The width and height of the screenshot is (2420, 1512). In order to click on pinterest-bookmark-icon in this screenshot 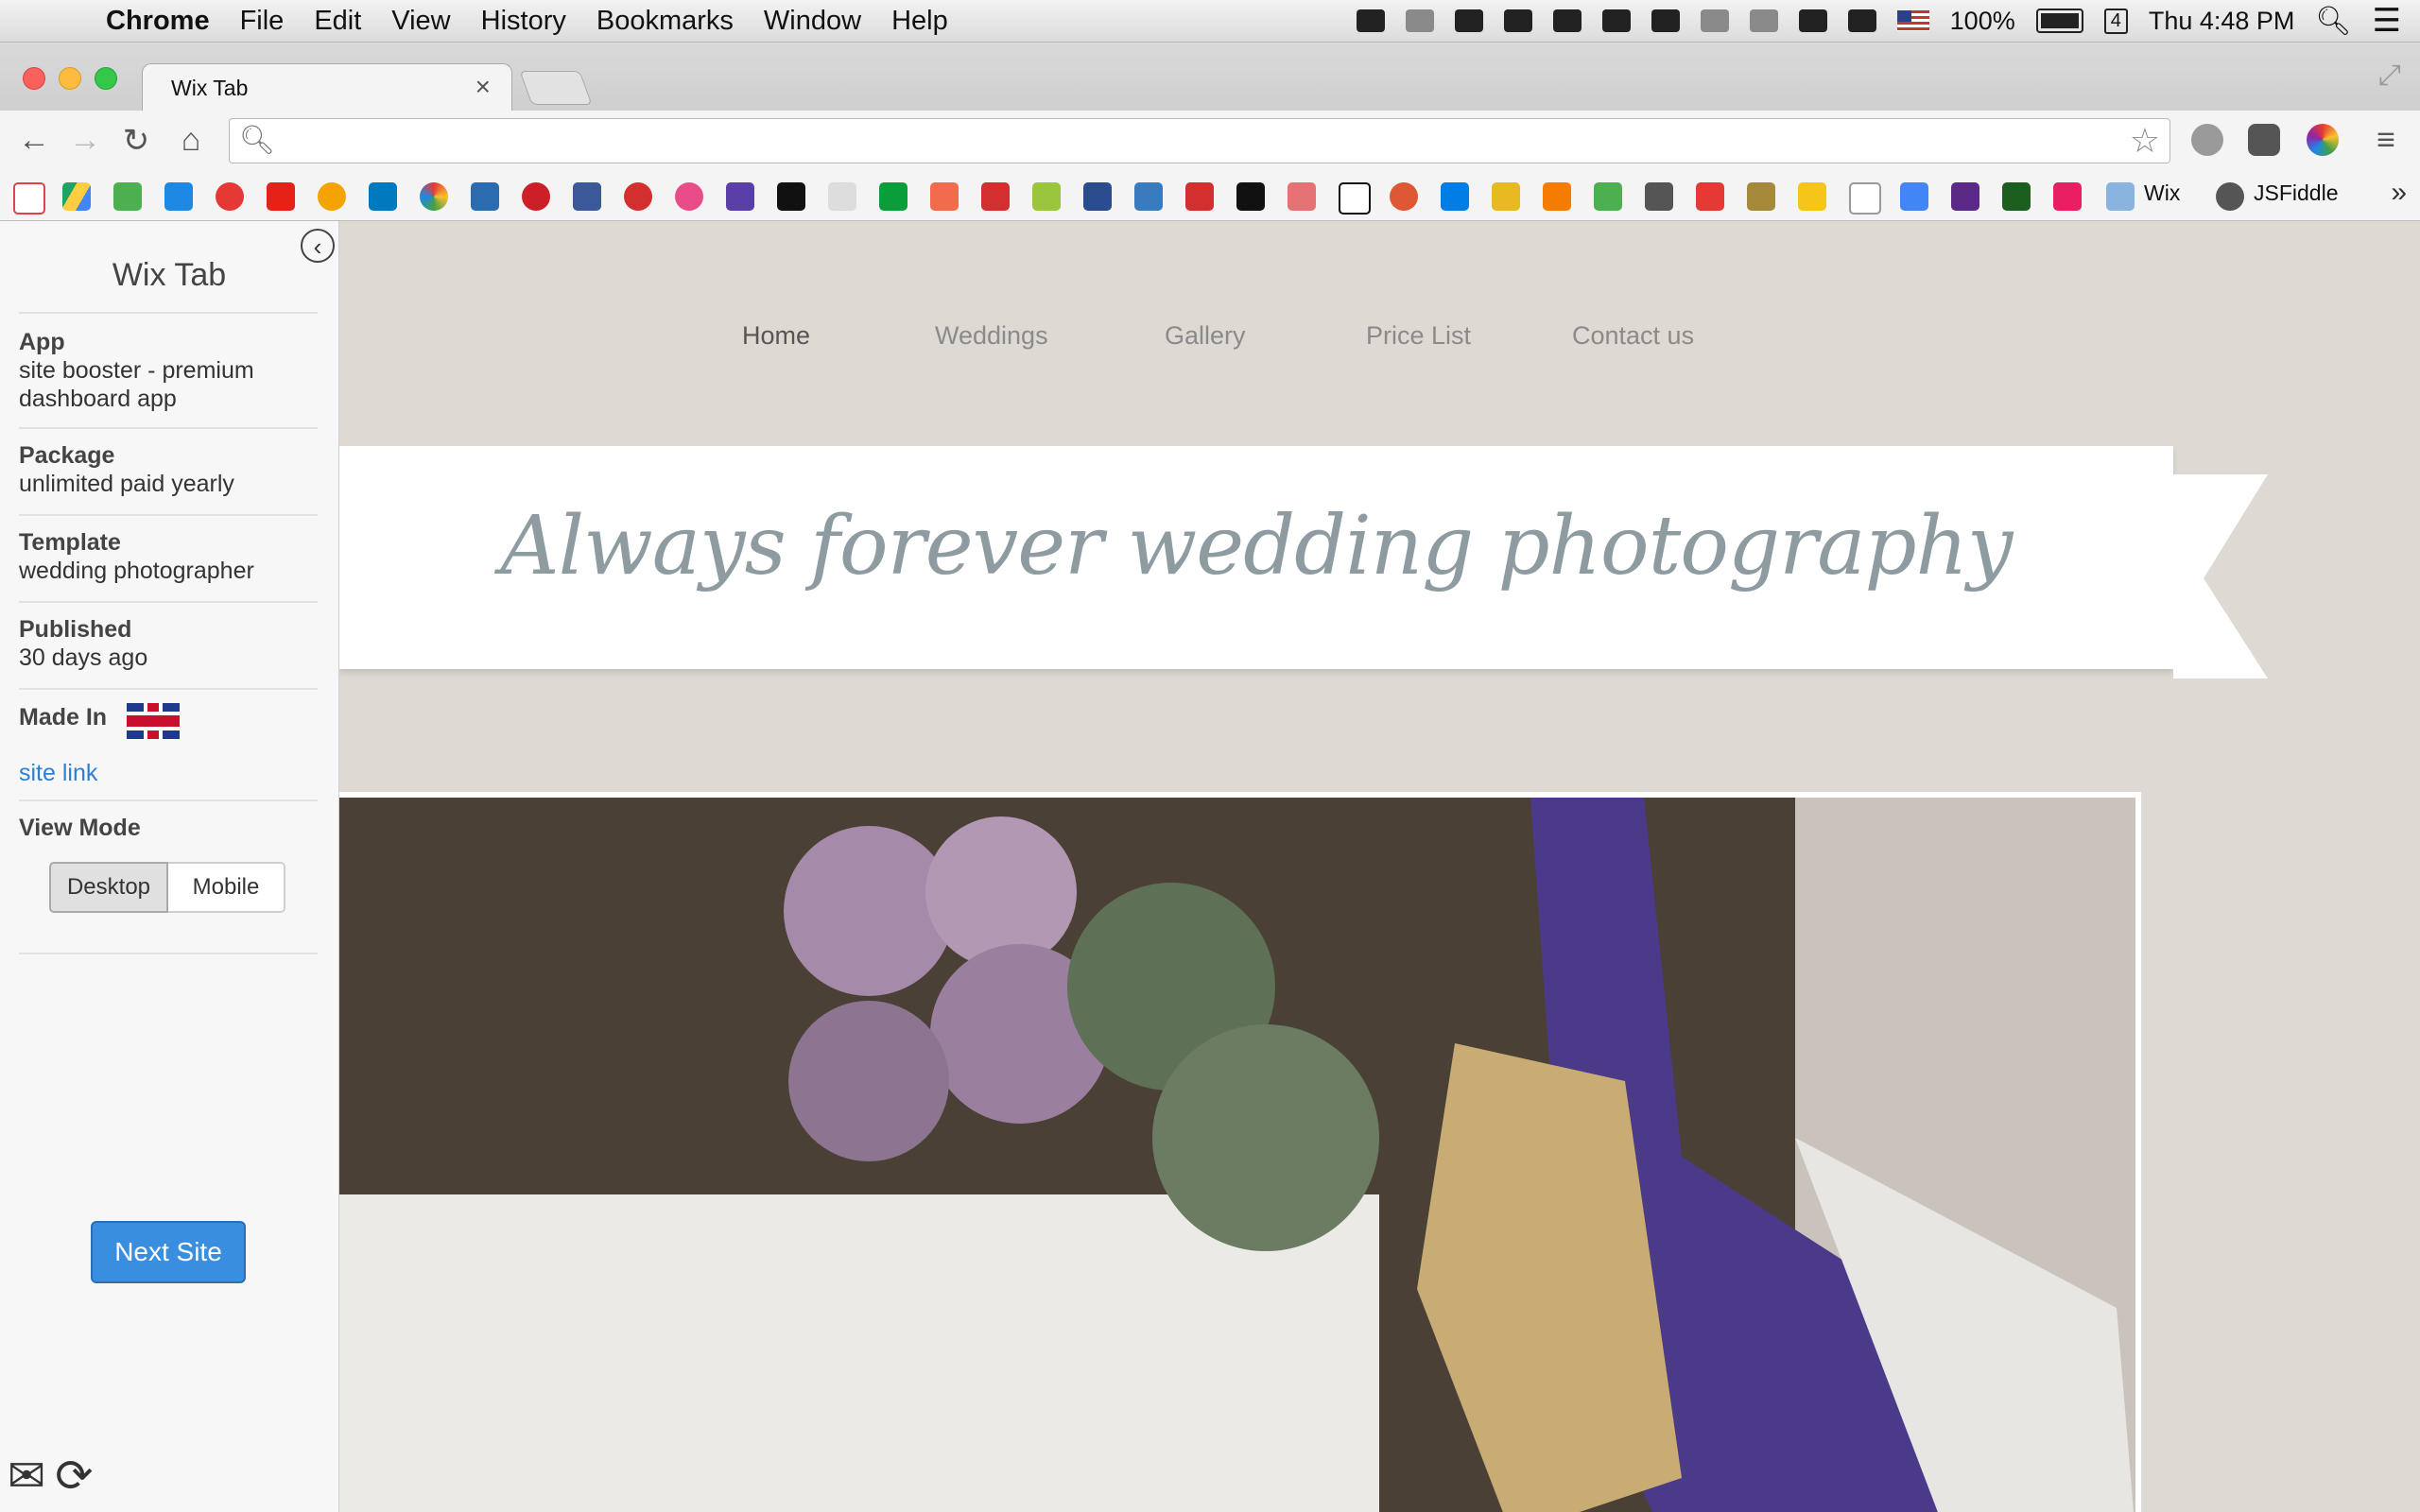, I will do `click(536, 196)`.